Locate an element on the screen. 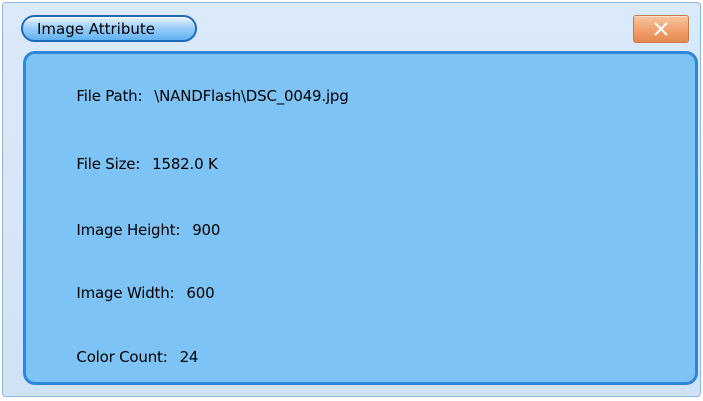 This screenshot has height=401, width=703. image-height-row: Image Height: 900 is located at coordinates (134, 230).